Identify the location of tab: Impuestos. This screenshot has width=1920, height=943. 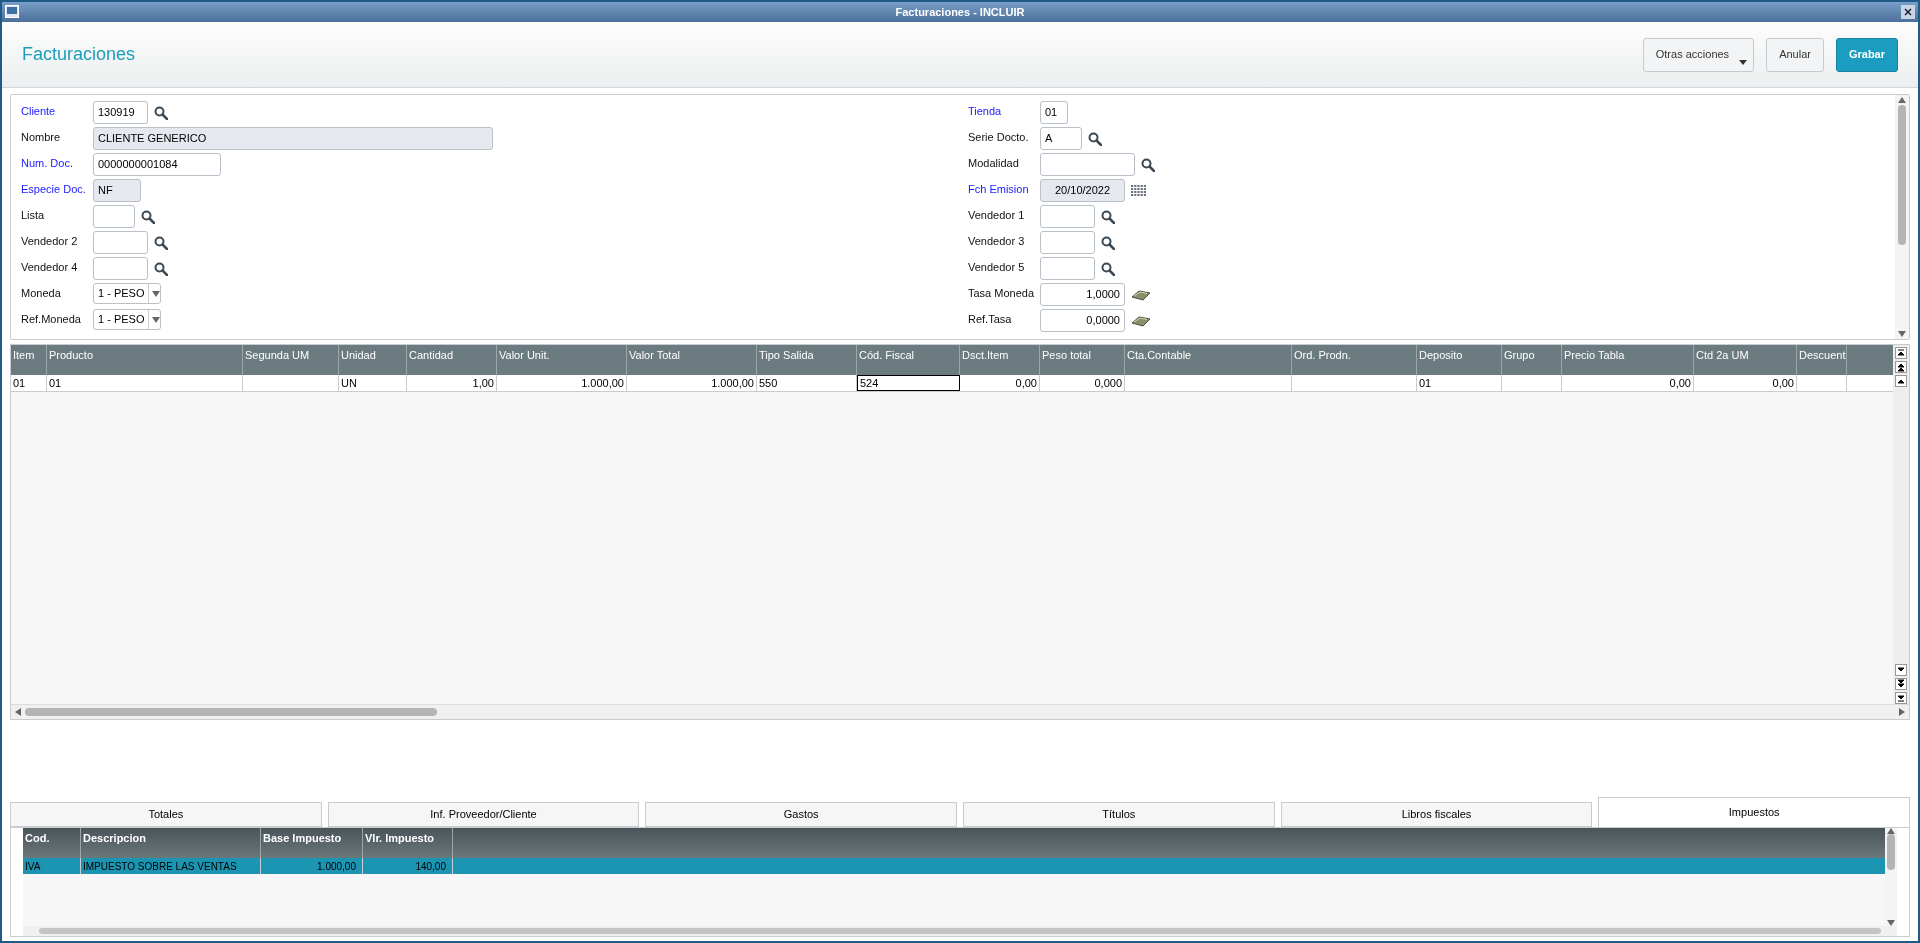
(1754, 812).